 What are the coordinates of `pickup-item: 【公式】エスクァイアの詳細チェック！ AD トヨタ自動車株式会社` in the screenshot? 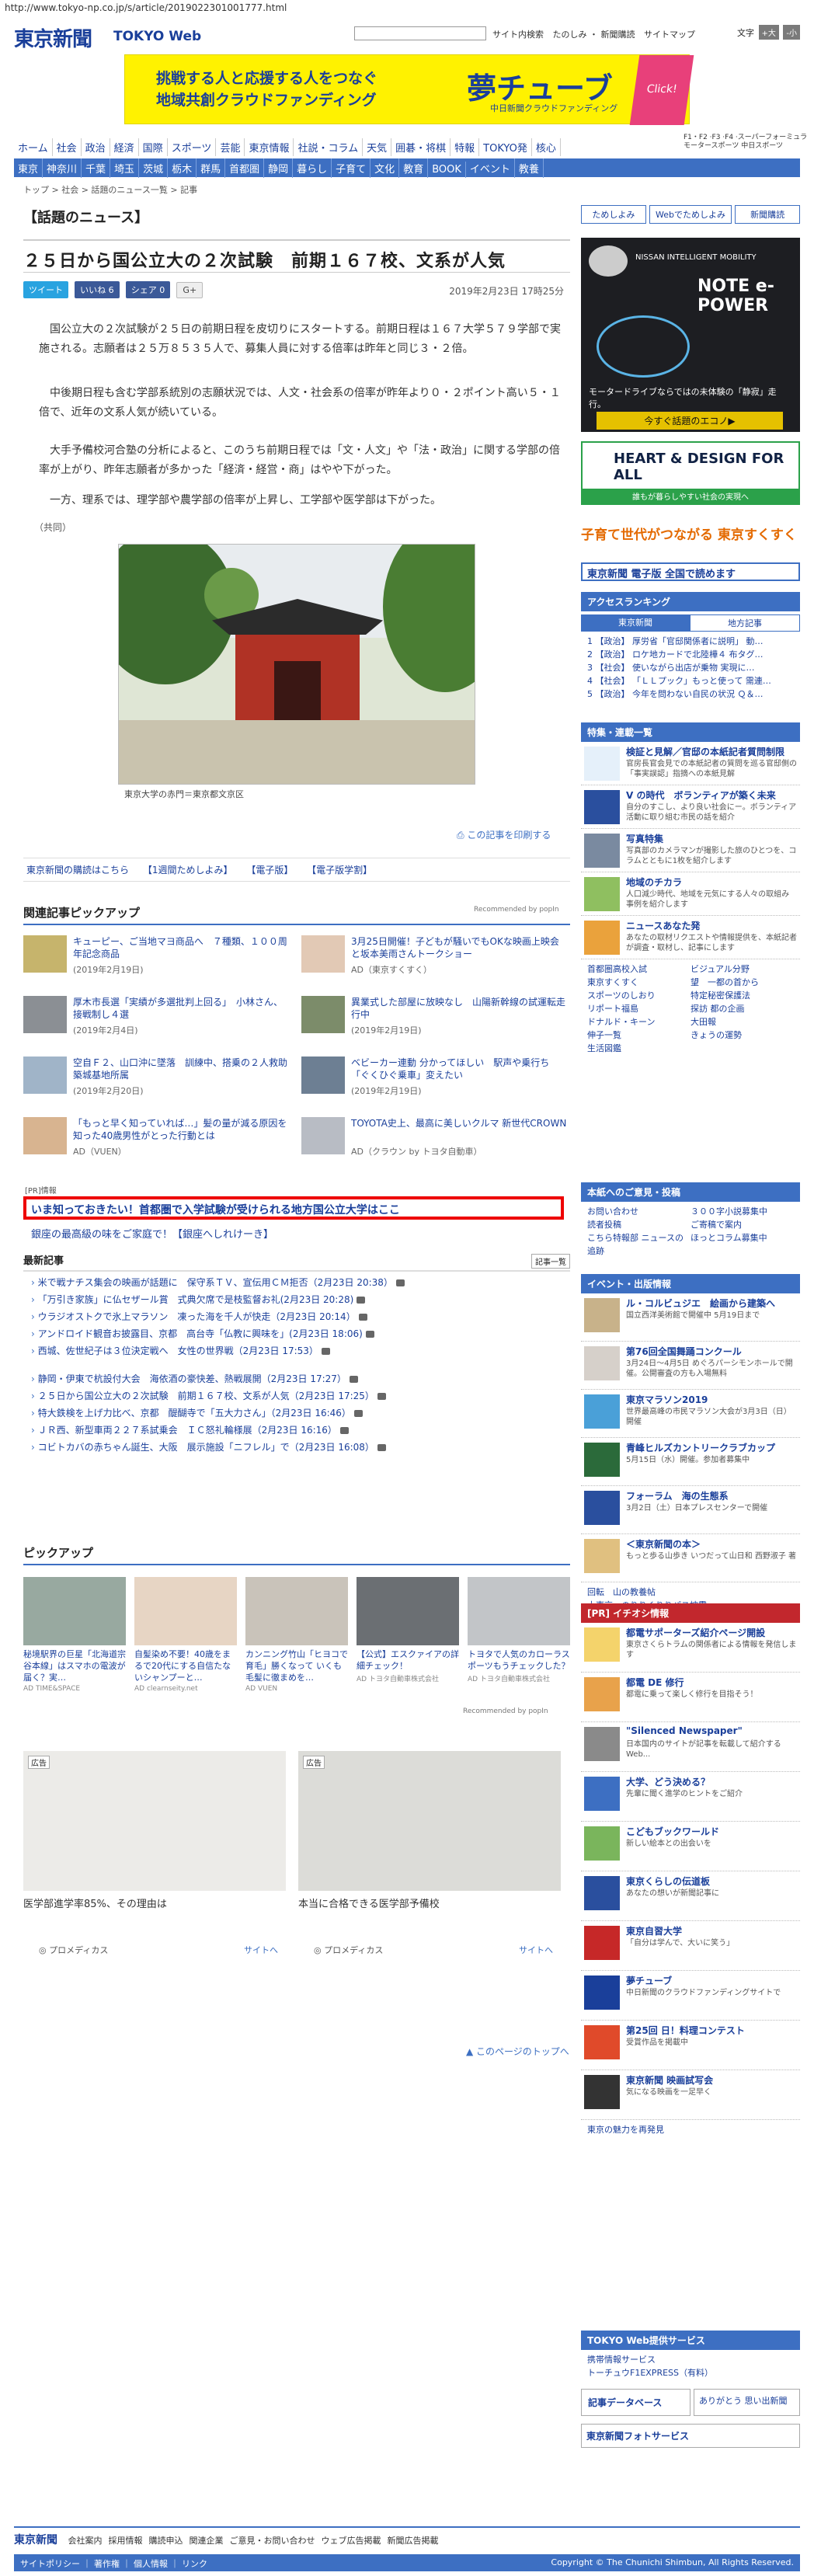 It's located at (408, 1651).